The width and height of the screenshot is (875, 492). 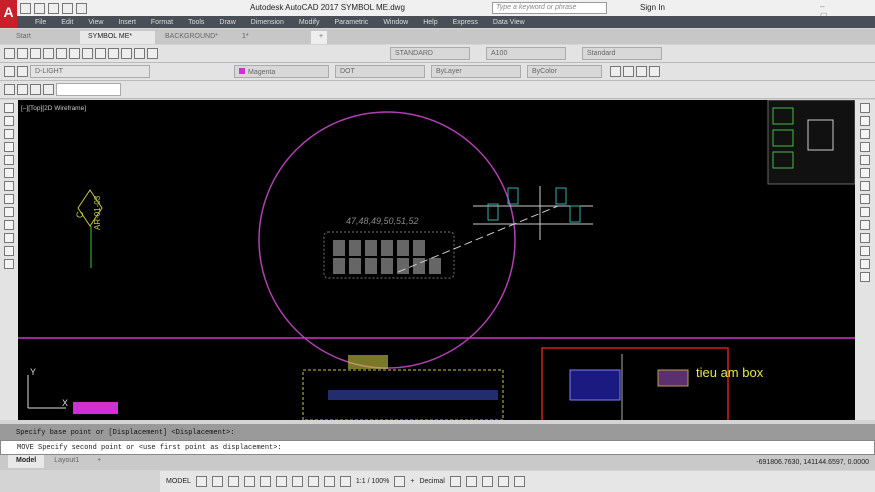 I want to click on workspace-switch-icon, so click(x=400, y=481).